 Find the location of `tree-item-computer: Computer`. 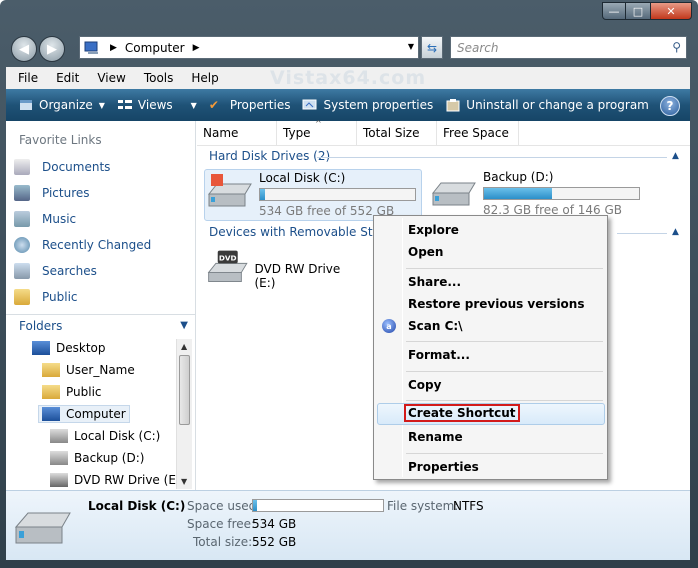

tree-item-computer: Computer is located at coordinates (84, 414).